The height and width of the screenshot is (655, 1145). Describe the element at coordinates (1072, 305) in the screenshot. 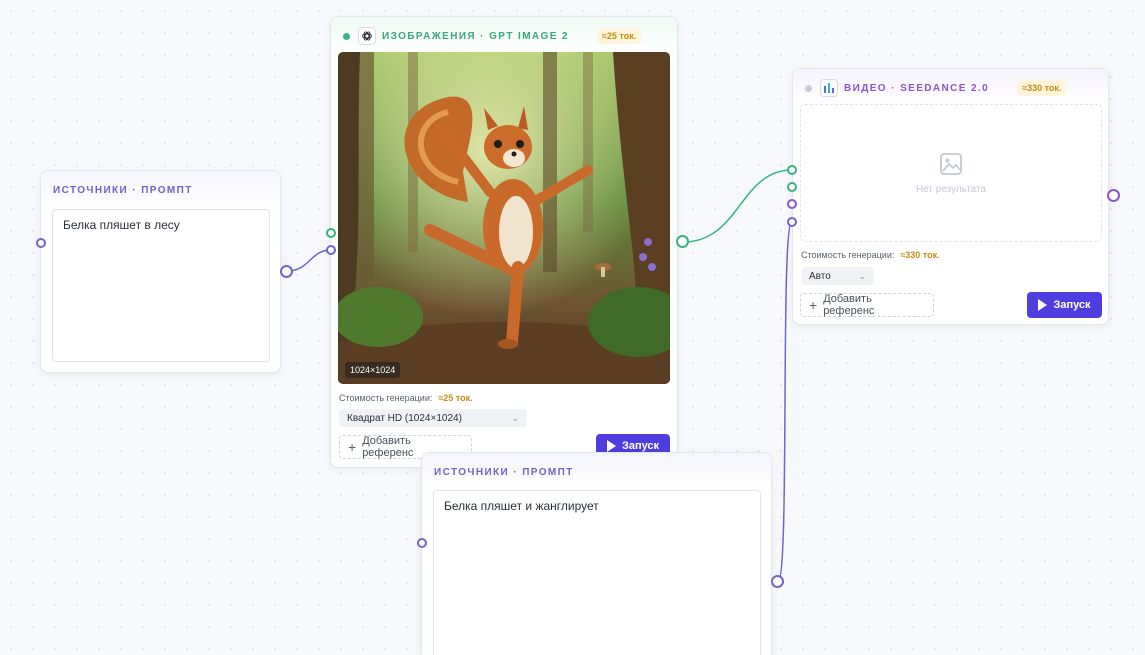

I see `video-run-label: Запуск` at that location.